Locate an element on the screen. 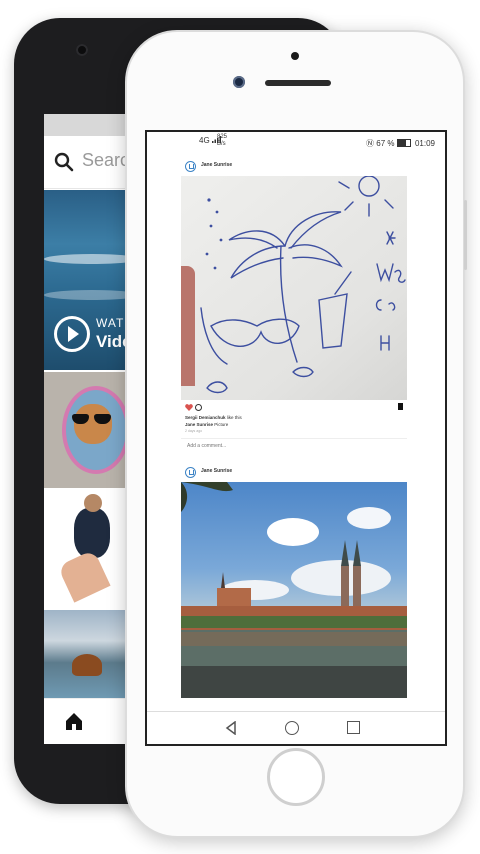  cat-image is located at coordinates (93, 424).